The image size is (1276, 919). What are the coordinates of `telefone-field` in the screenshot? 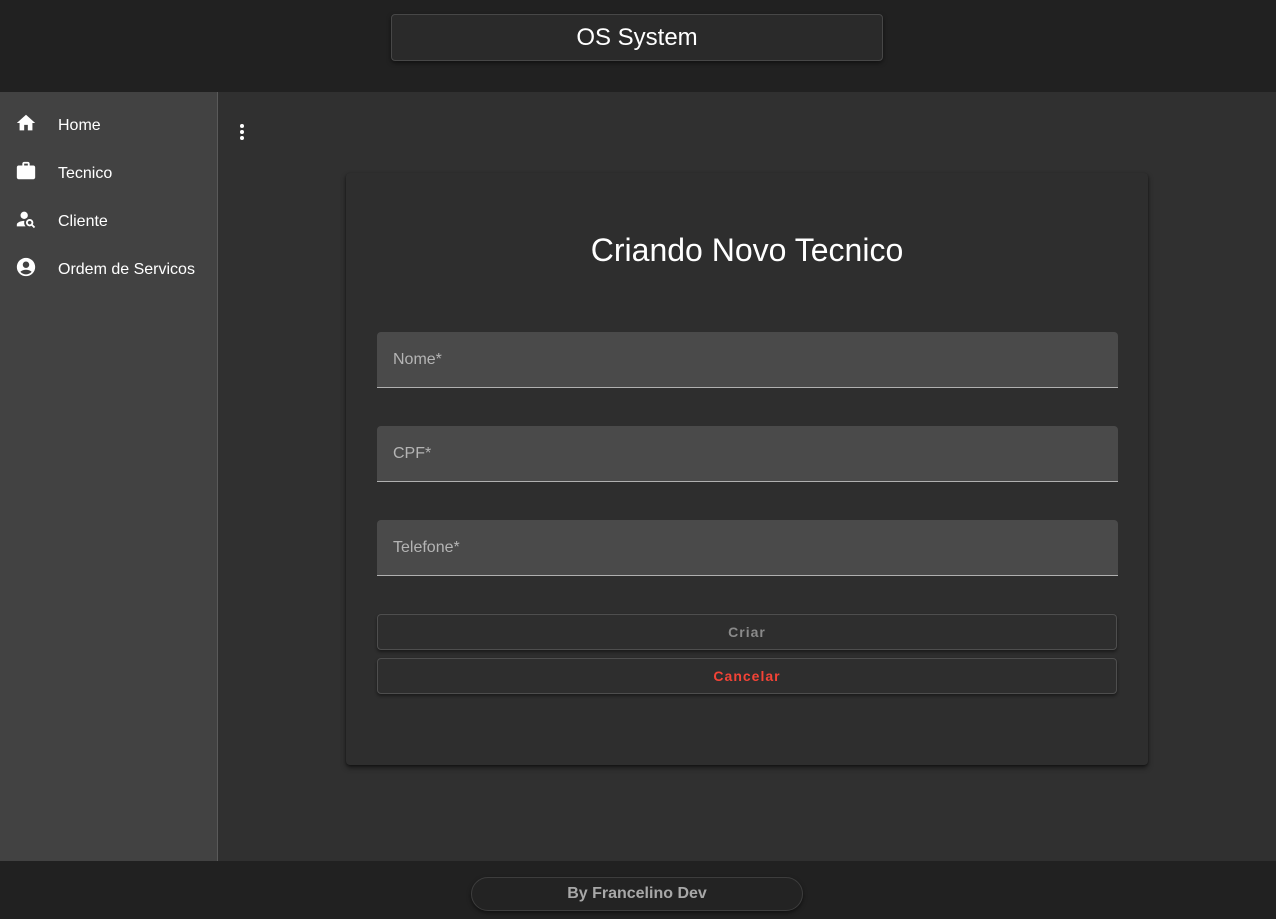 It's located at (747, 548).